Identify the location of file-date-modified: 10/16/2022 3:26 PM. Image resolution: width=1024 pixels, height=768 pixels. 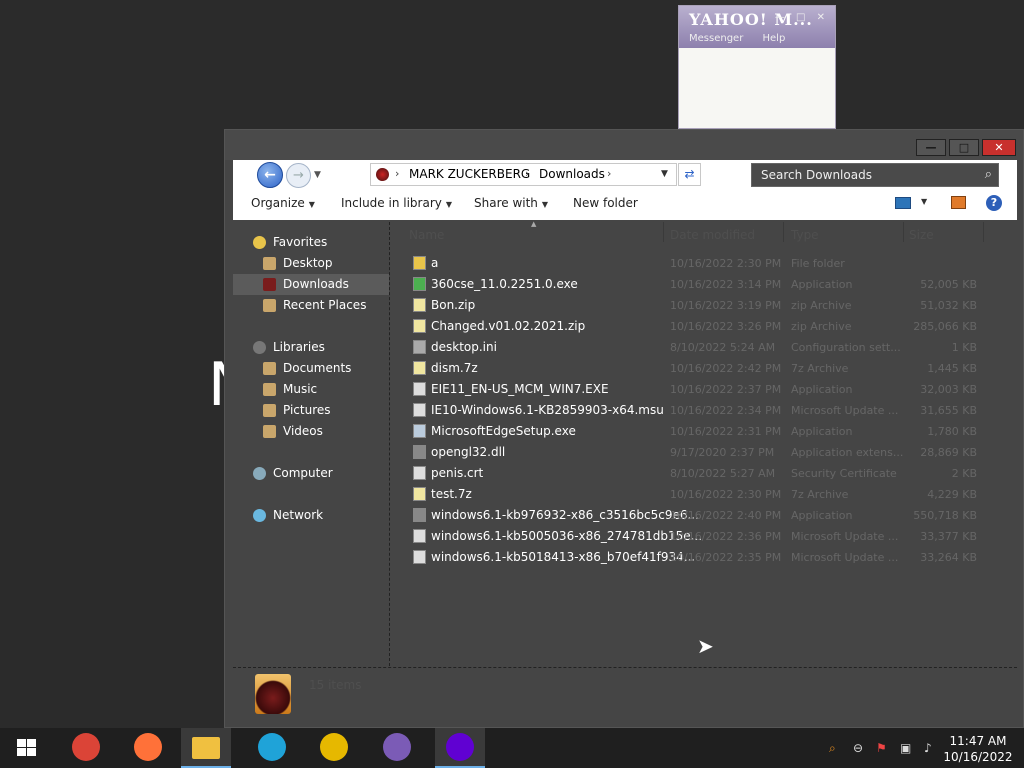
(726, 326).